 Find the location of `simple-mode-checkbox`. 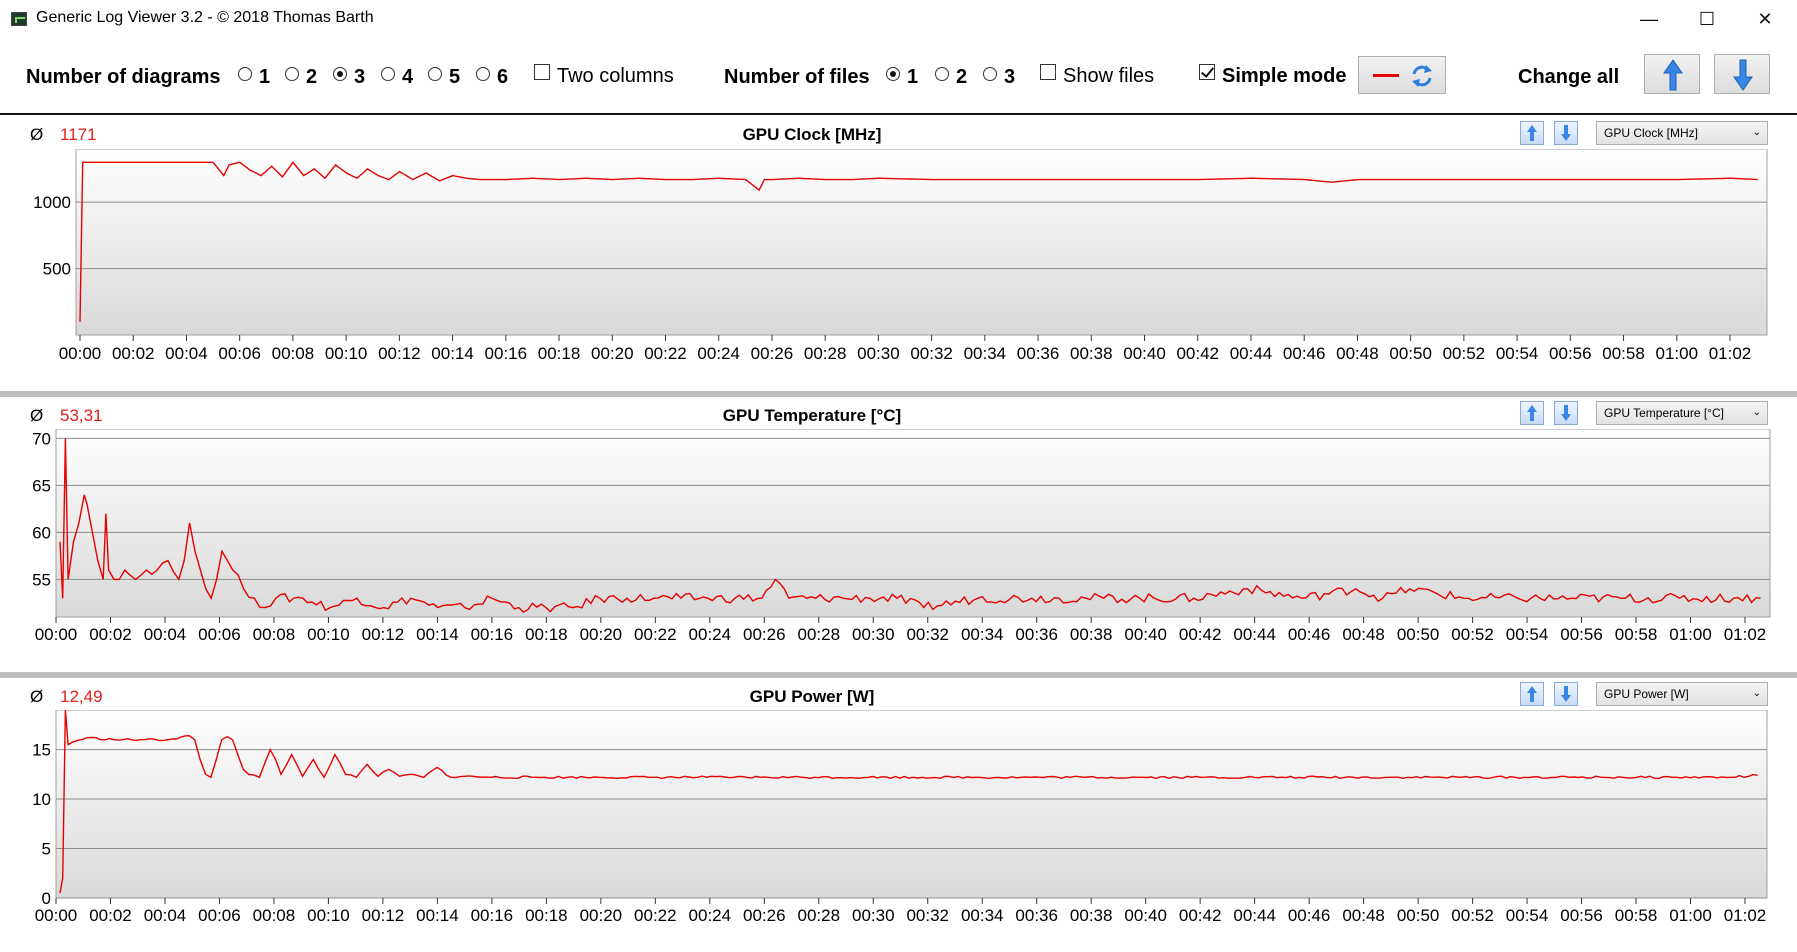

simple-mode-checkbox is located at coordinates (1207, 72).